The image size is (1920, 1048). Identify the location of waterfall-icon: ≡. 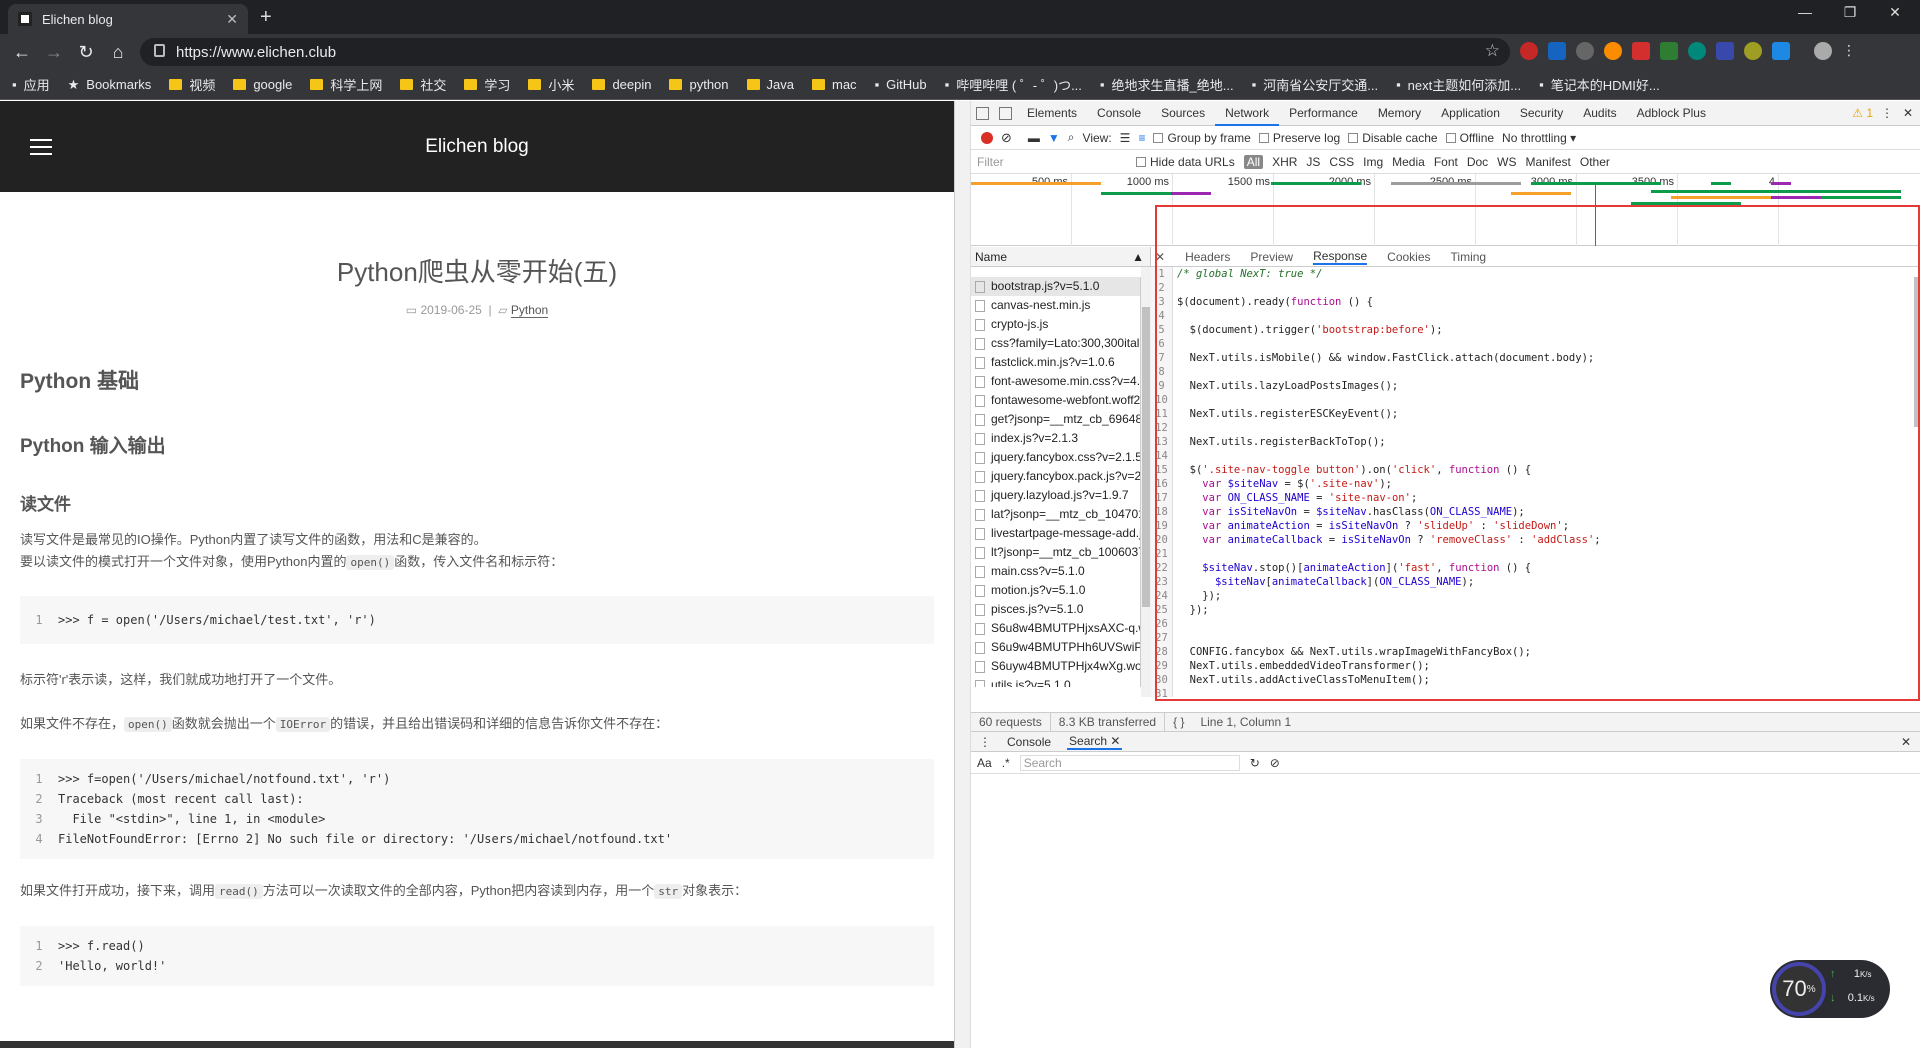
(1141, 138).